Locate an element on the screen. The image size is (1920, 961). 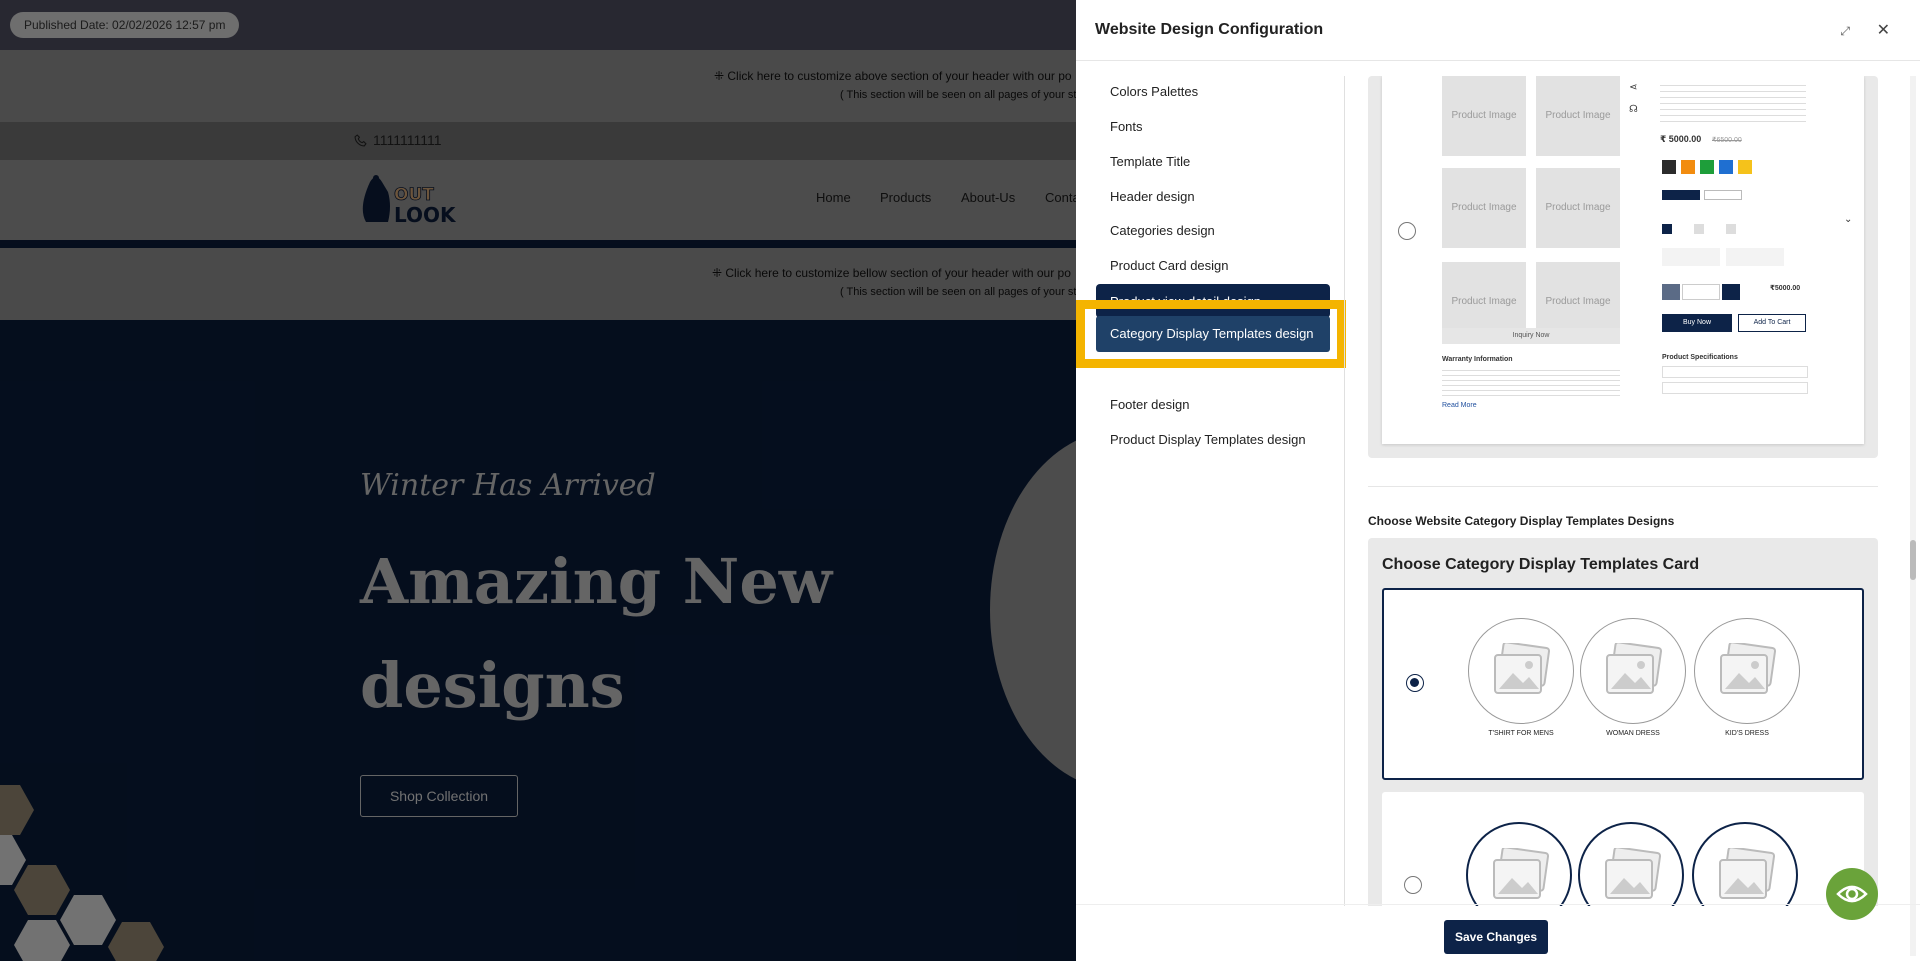
category-label: KID'S DRESS is located at coordinates (1747, 733).